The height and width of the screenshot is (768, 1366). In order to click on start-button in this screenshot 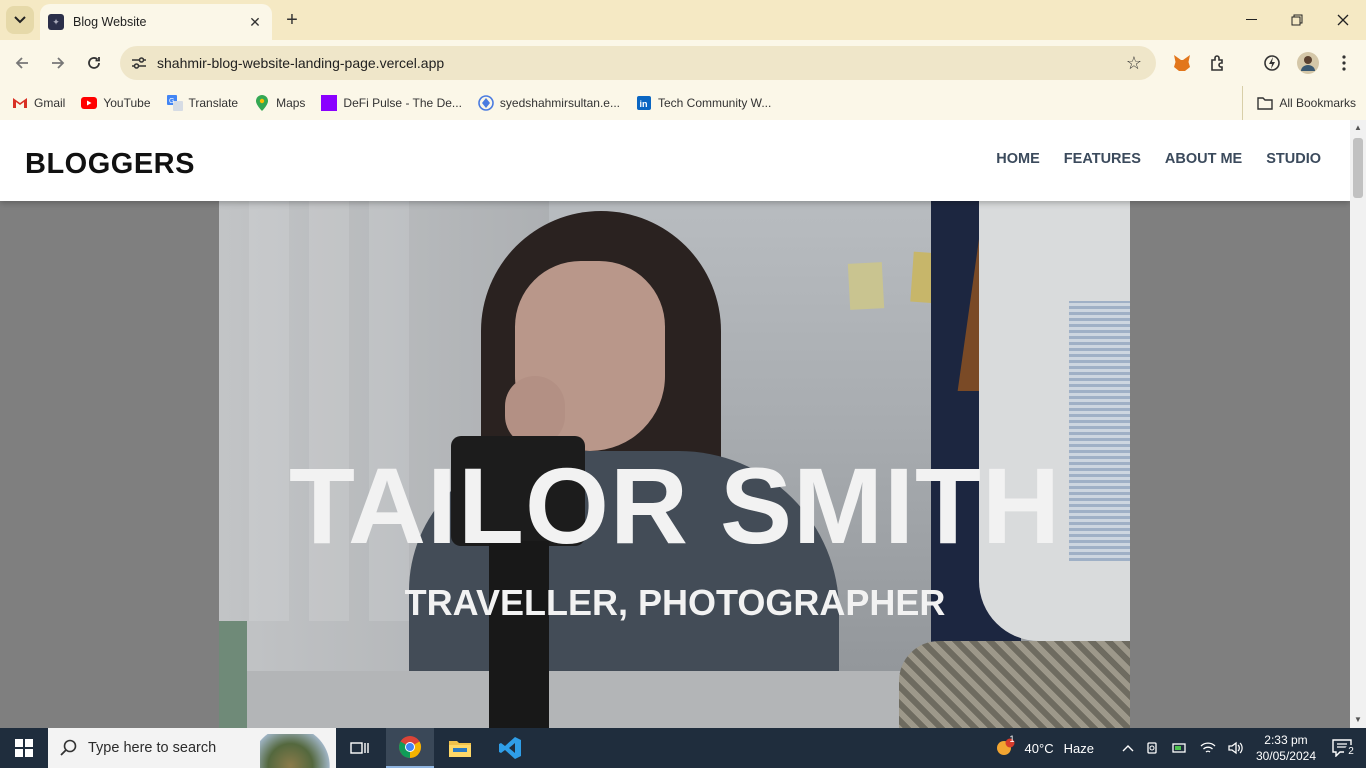, I will do `click(24, 748)`.